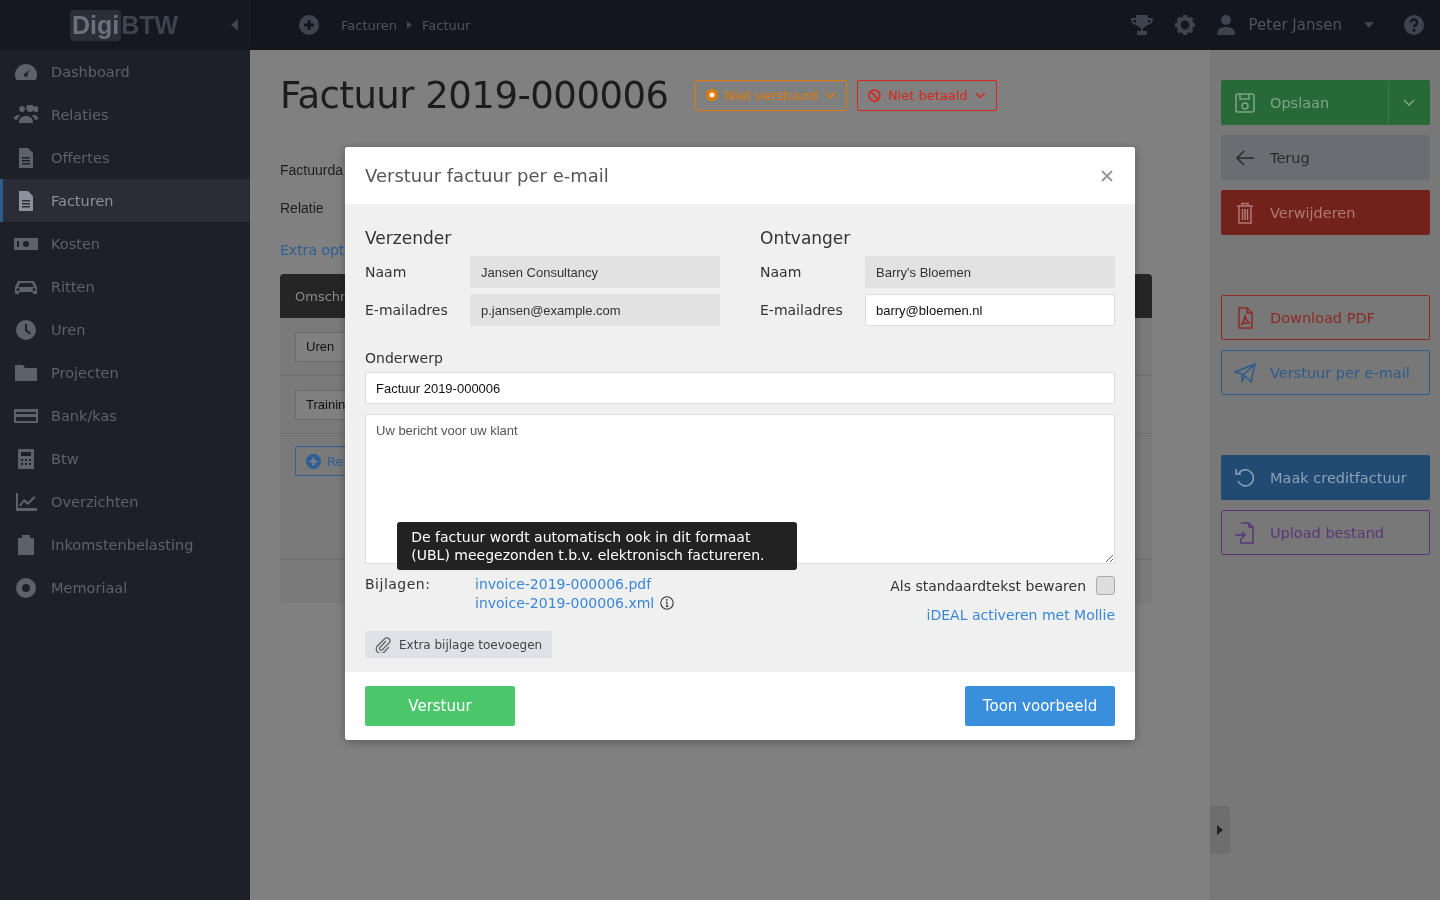 The image size is (1440, 900). I want to click on breadcrumb-link: Factuur, so click(446, 25).